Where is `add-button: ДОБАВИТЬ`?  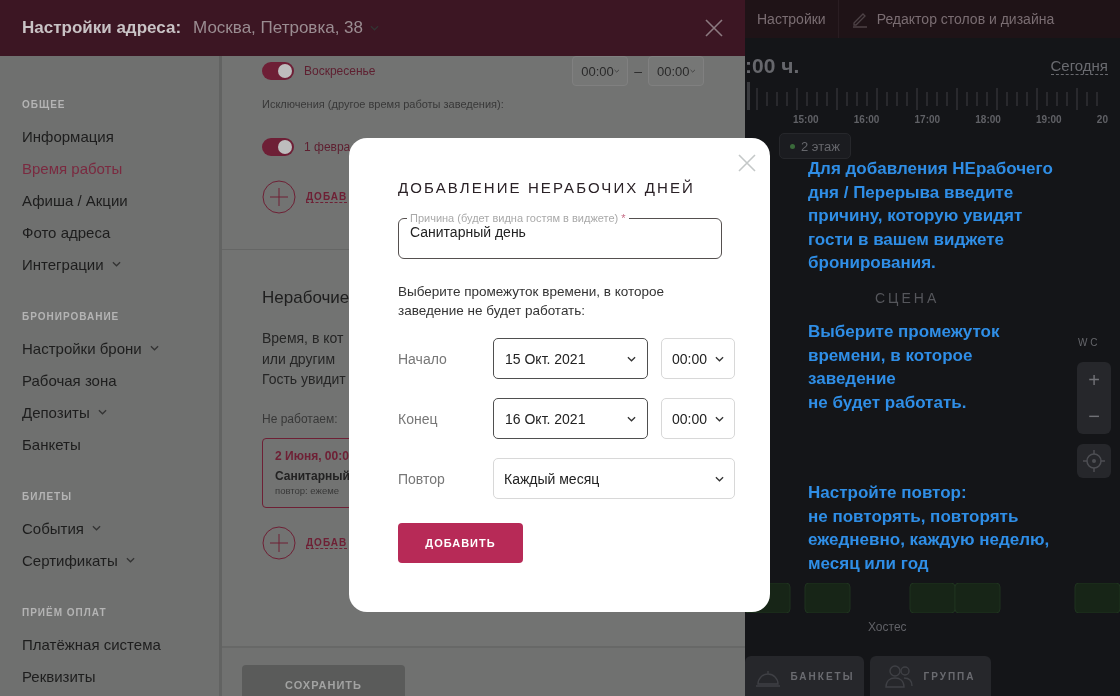
add-button: ДОБАВИТЬ is located at coordinates (460, 543).